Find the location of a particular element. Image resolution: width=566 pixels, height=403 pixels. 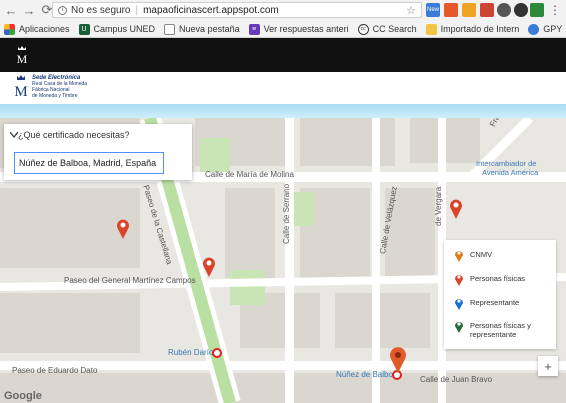

extension-new-icon: New is located at coordinates (433, 10).